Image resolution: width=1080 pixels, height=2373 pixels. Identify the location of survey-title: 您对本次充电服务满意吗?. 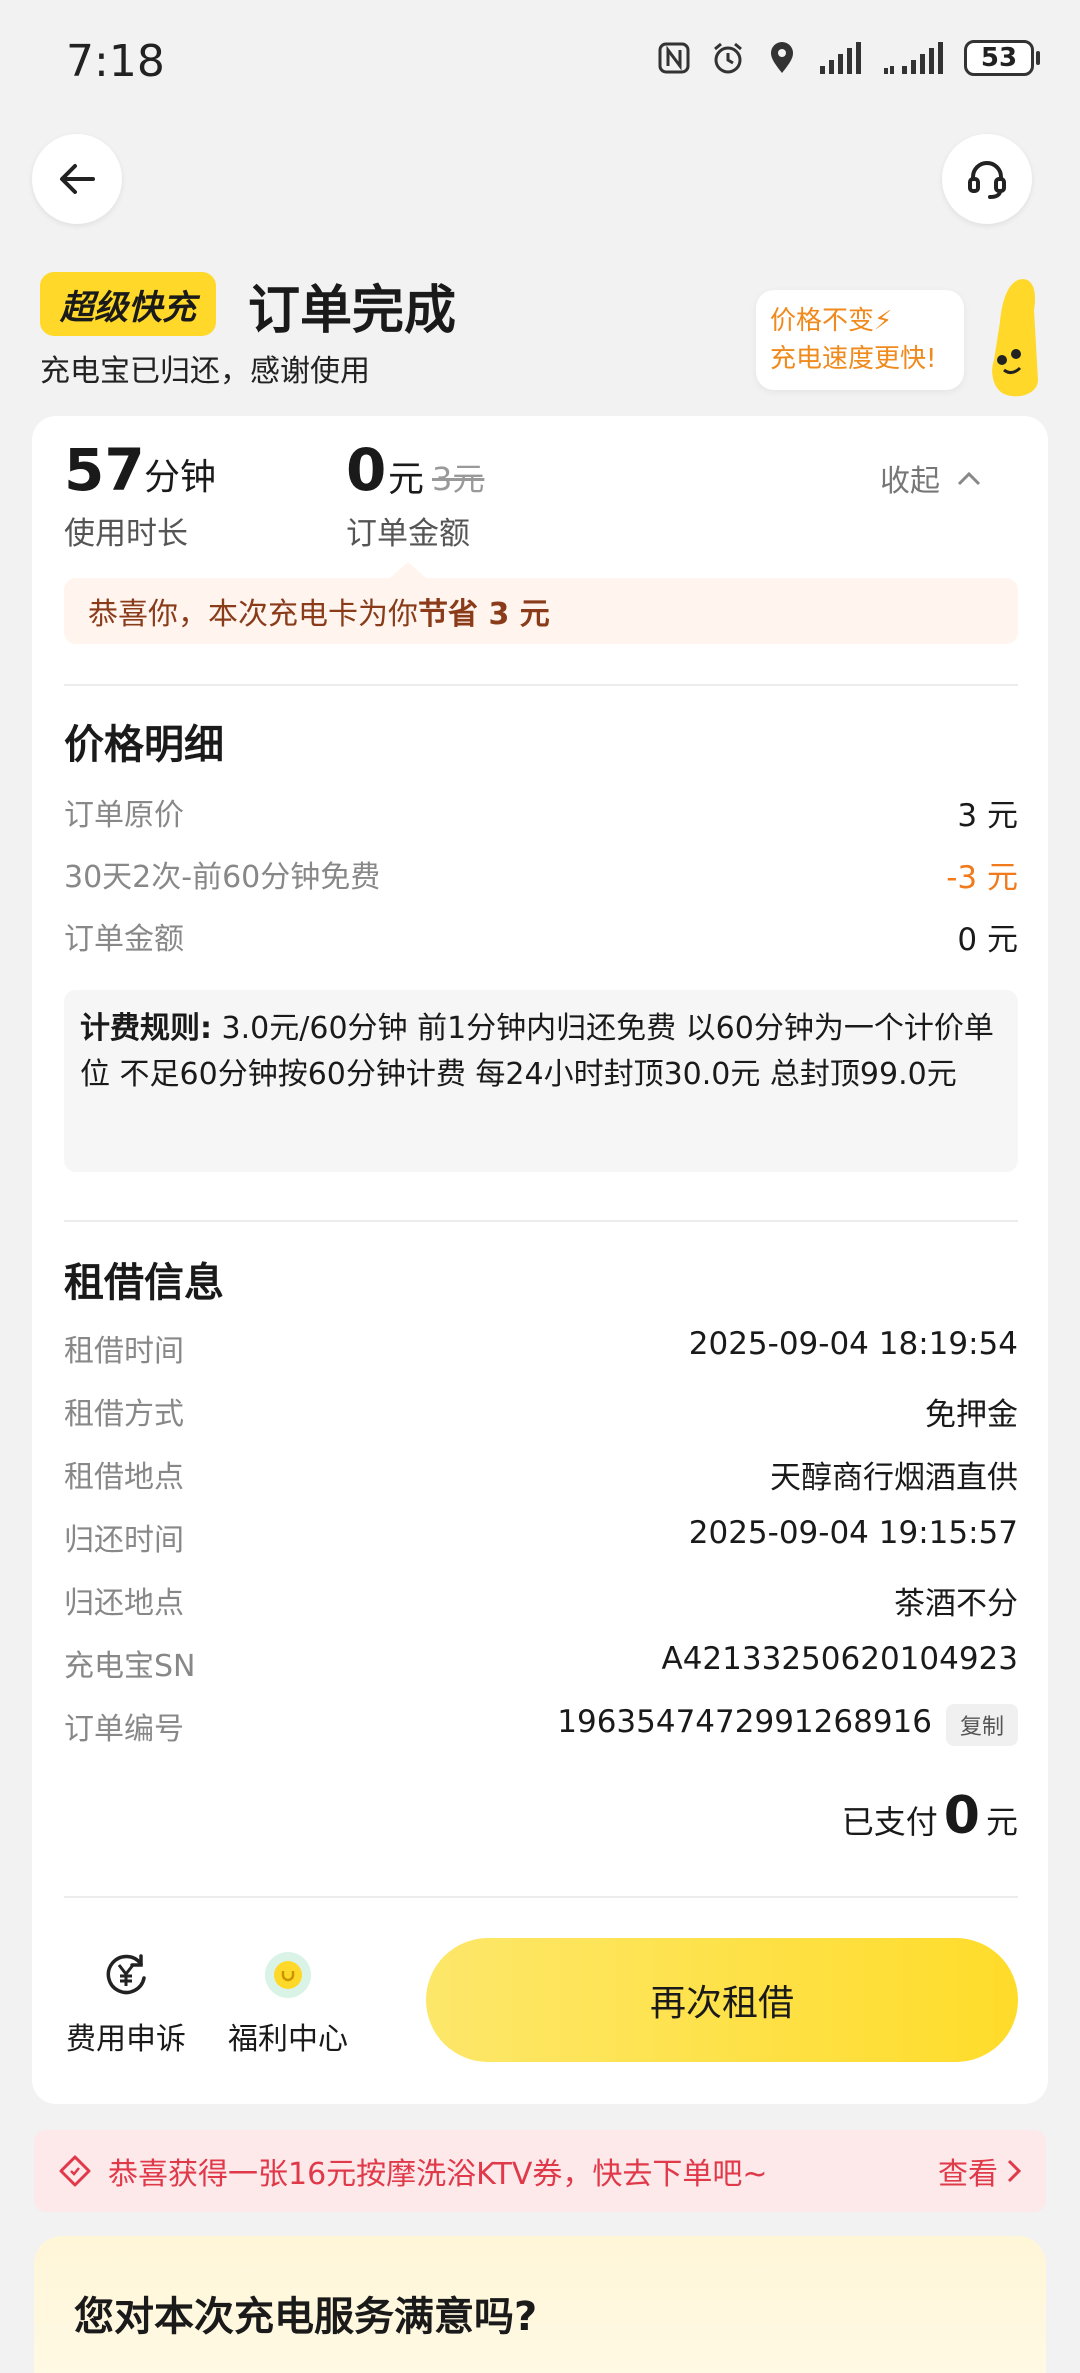
(306, 2317).